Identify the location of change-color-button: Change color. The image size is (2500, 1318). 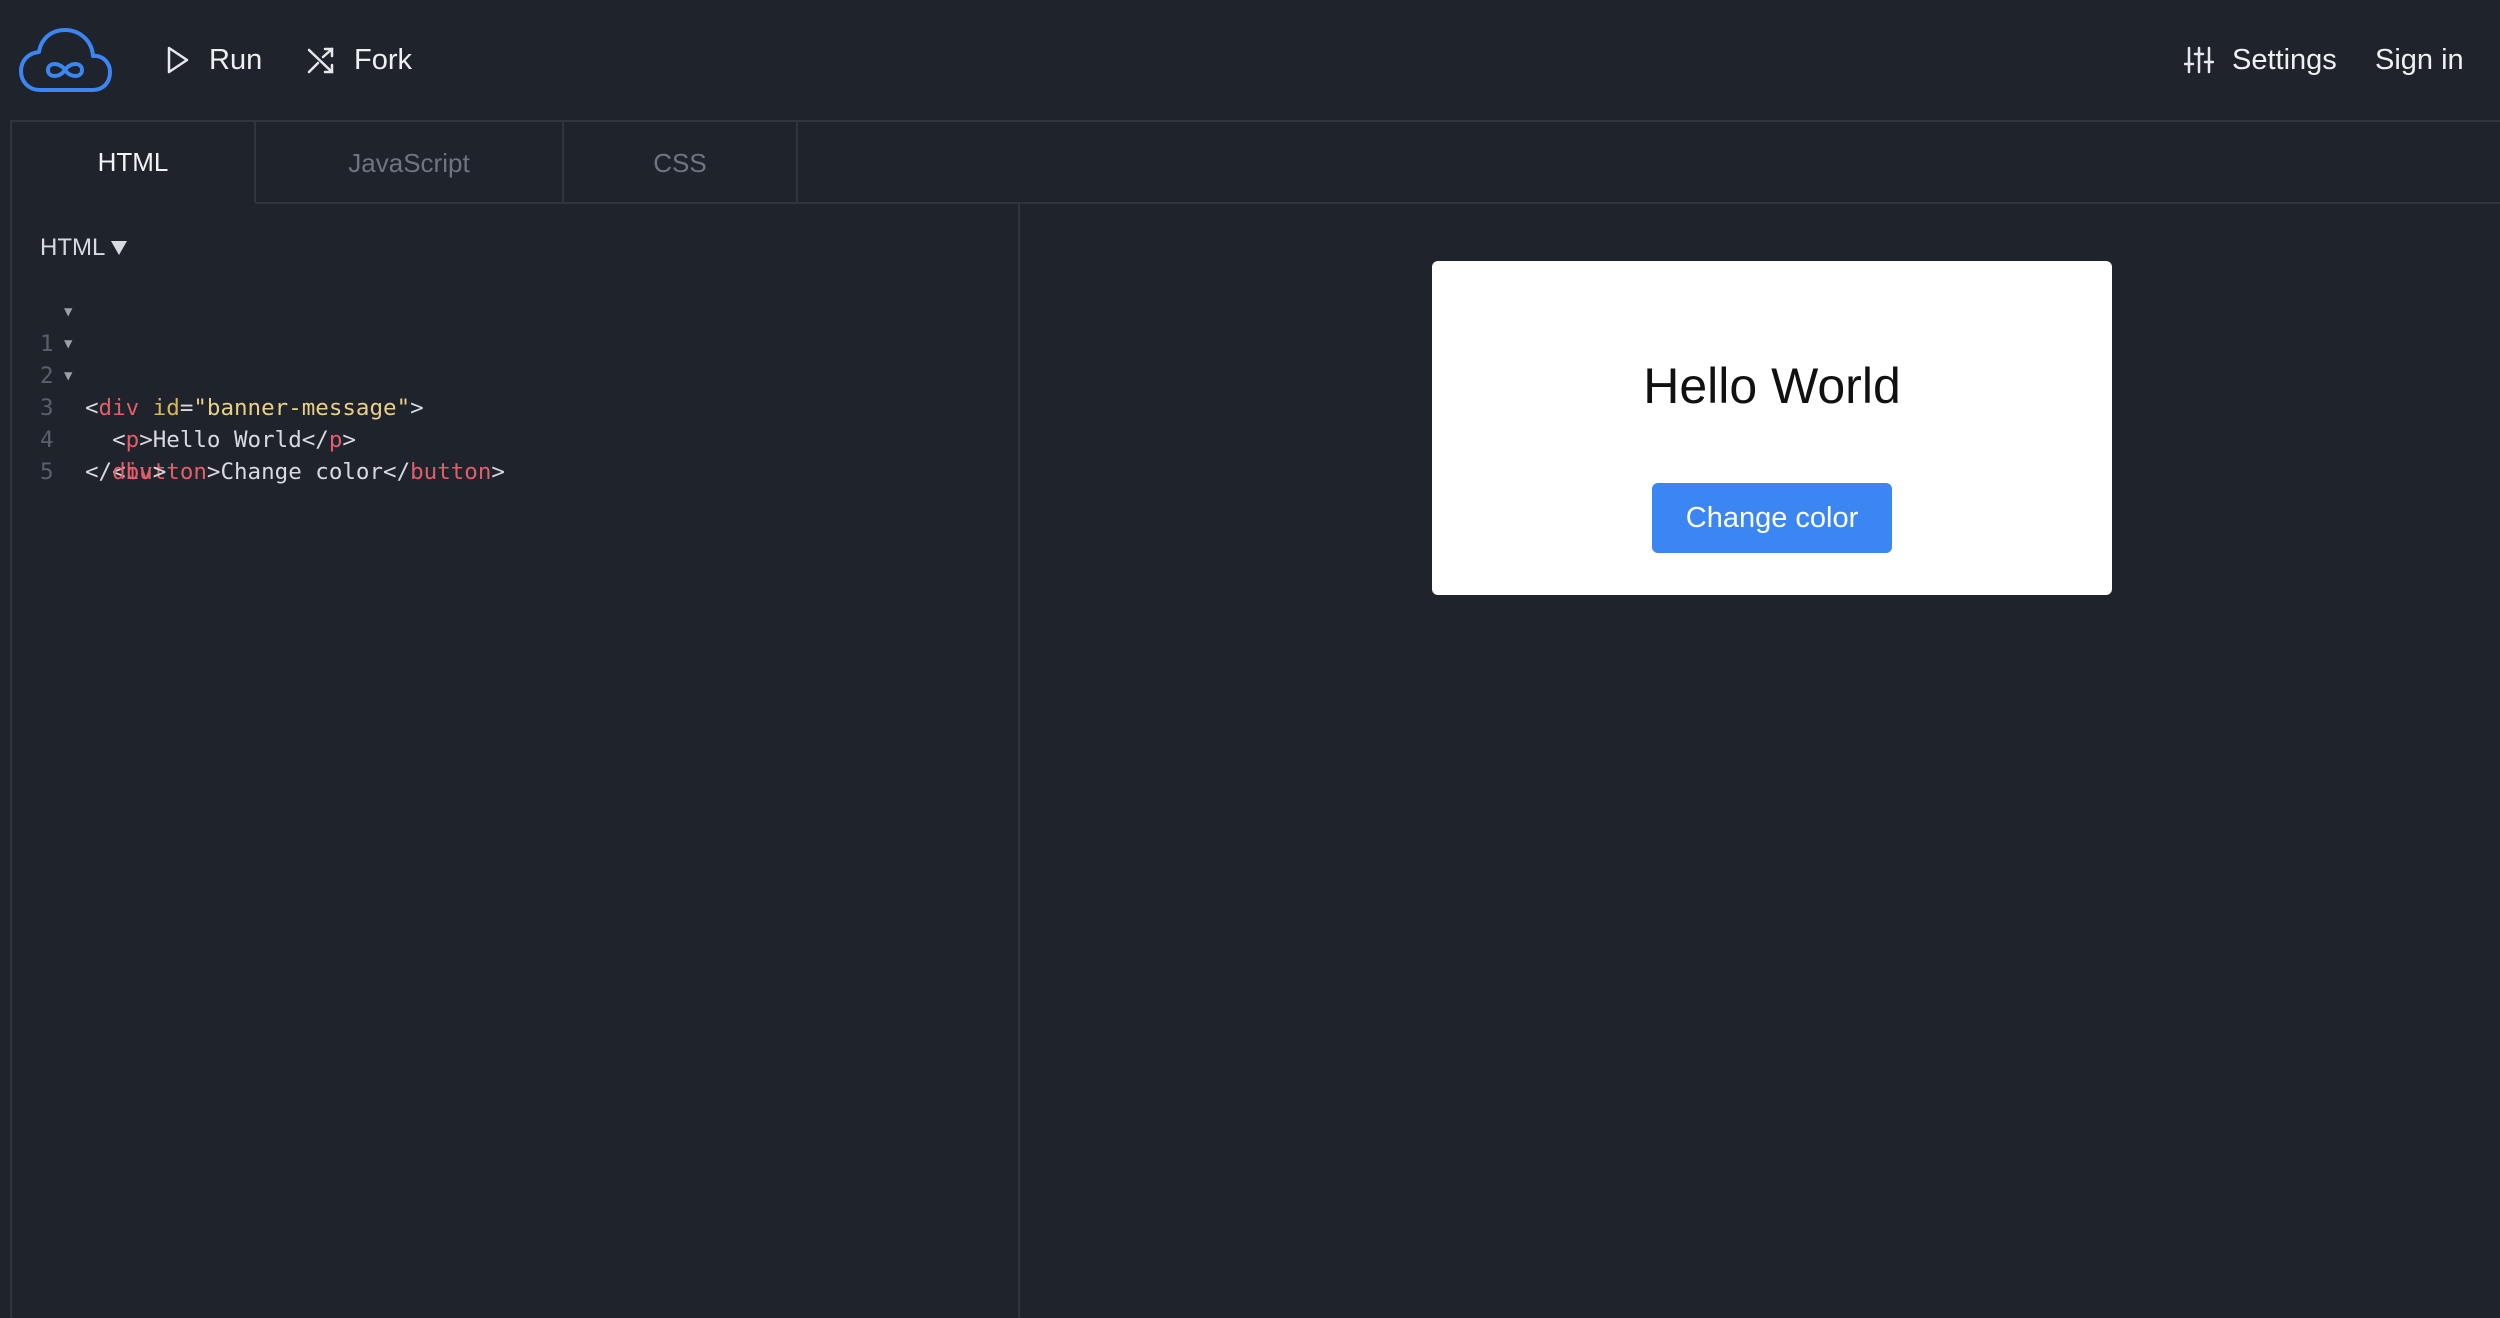
(1772, 518).